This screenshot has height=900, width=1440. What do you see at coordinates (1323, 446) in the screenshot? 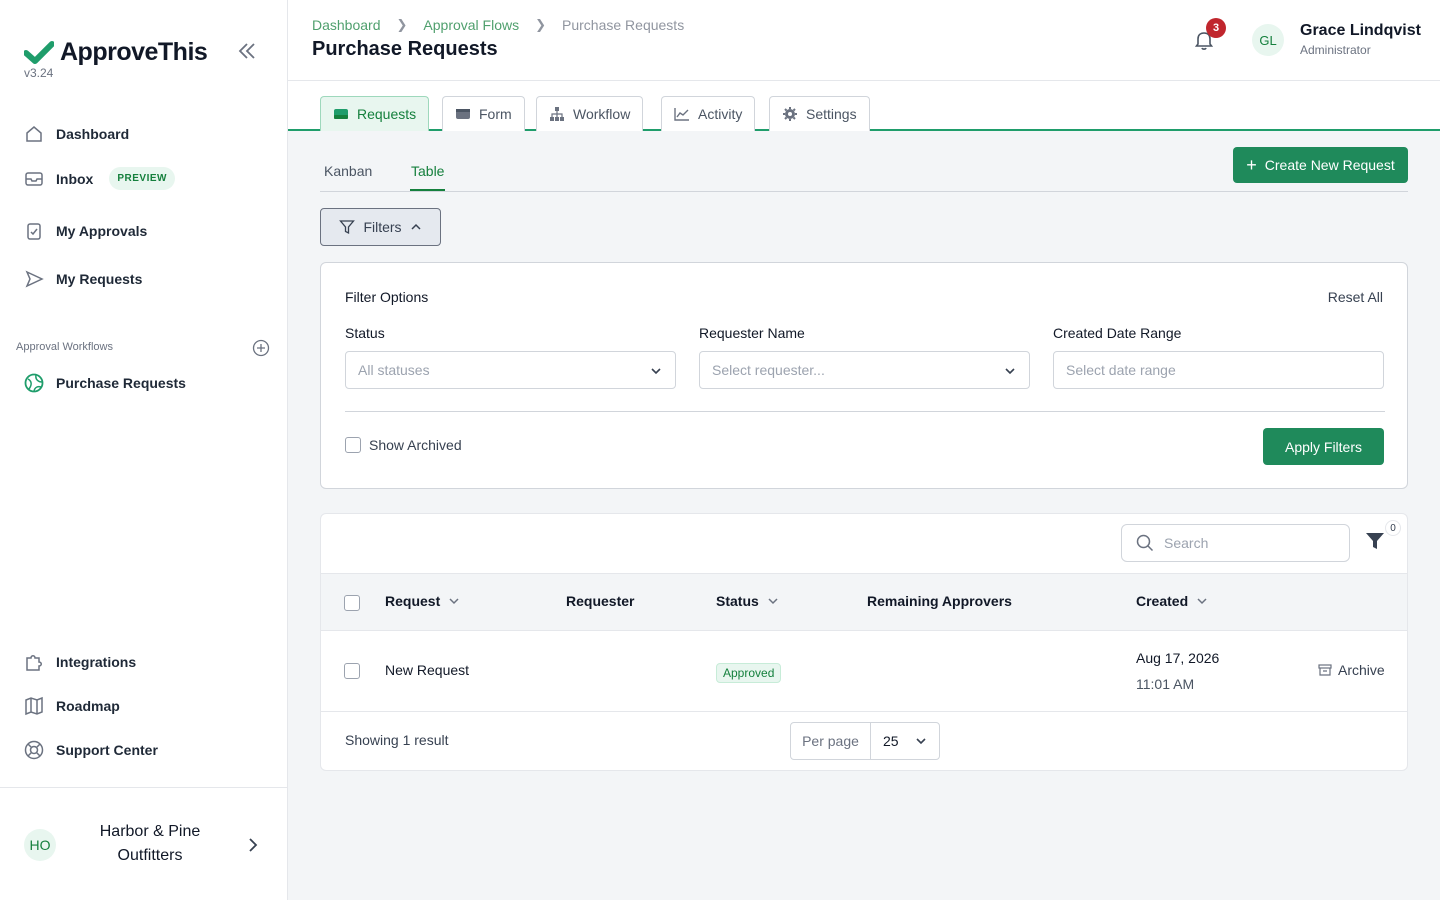
I see `apply-filters-button: Apply Filters` at bounding box center [1323, 446].